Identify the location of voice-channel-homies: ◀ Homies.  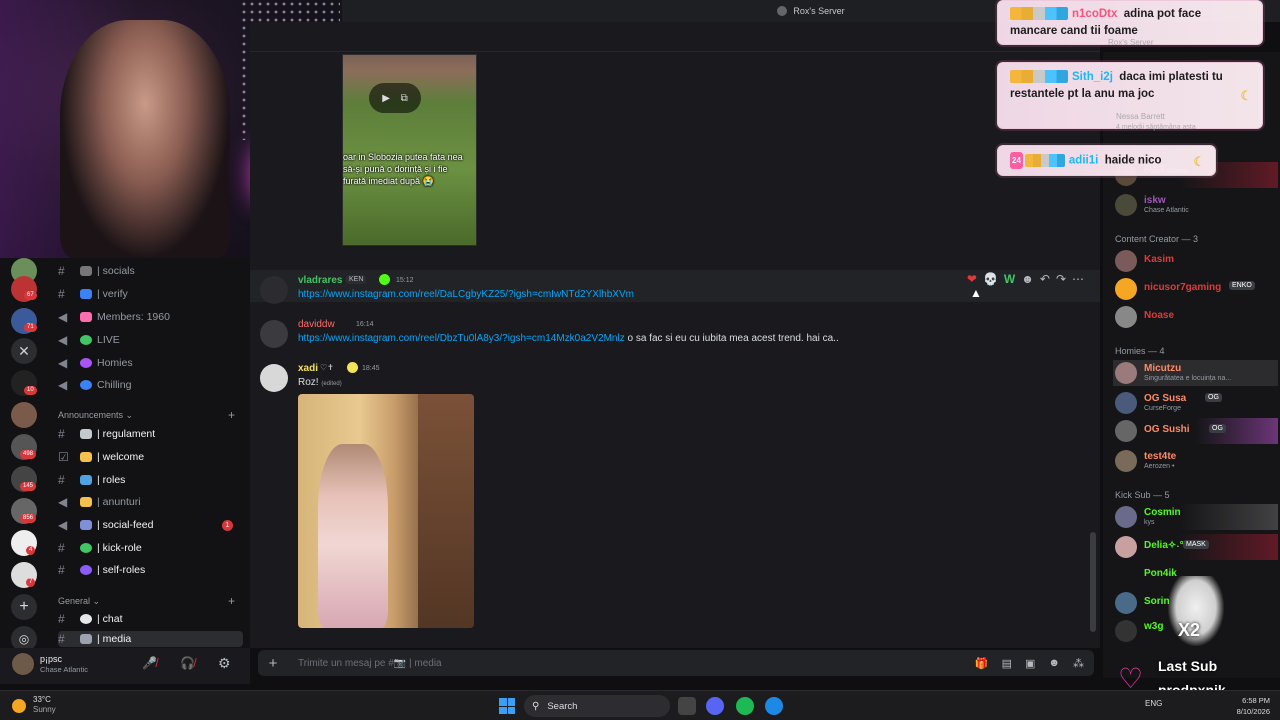
(150, 363).